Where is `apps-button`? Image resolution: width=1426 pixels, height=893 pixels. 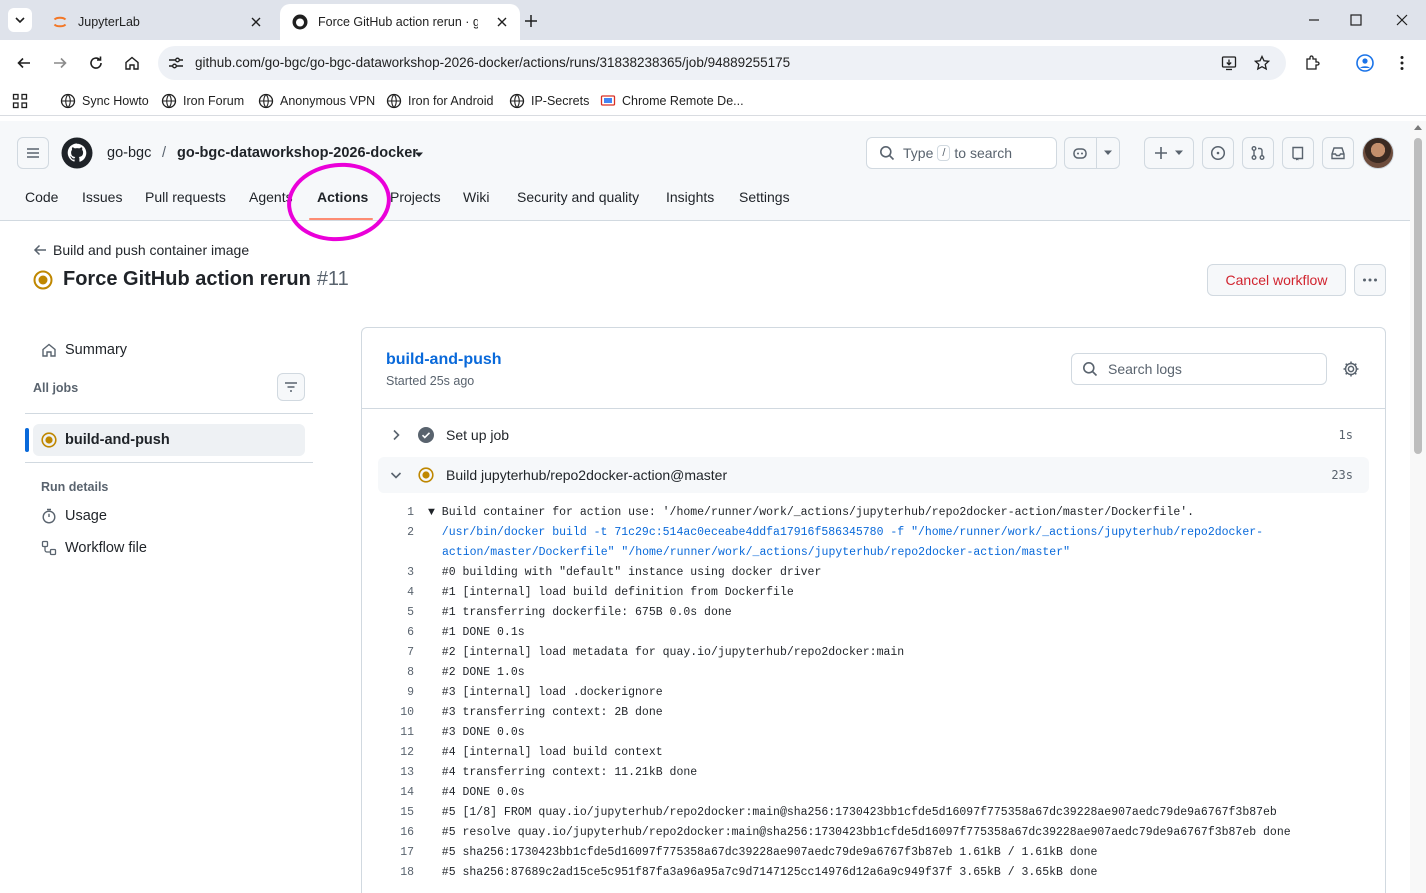 apps-button is located at coordinates (23, 101).